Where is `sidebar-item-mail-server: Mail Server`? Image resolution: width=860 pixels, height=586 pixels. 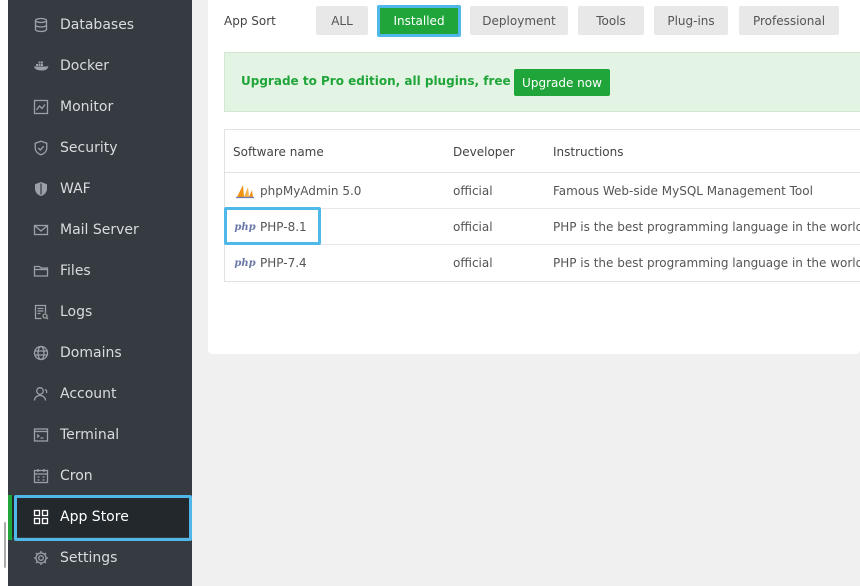
sidebar-item-mail-server: Mail Server is located at coordinates (100, 229).